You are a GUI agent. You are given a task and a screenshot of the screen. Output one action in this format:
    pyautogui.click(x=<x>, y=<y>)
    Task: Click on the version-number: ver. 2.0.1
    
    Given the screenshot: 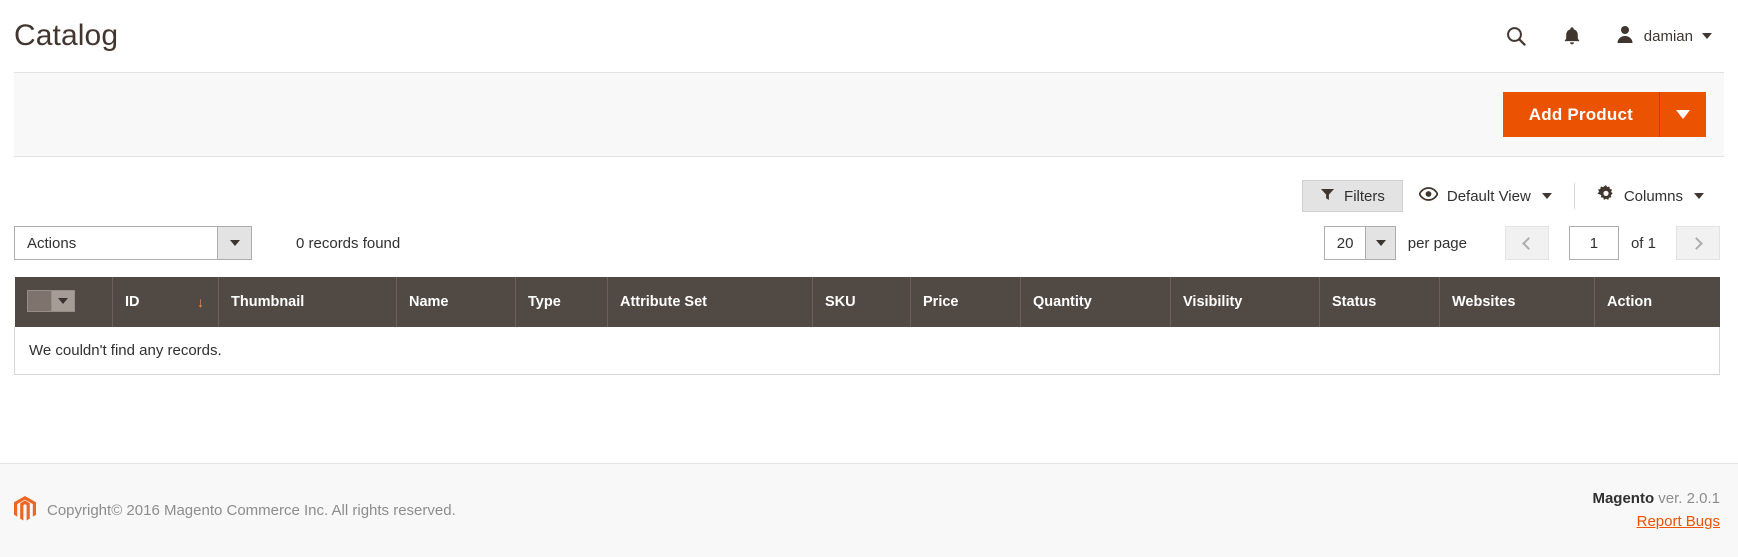 What is the action you would take?
    pyautogui.click(x=1687, y=499)
    